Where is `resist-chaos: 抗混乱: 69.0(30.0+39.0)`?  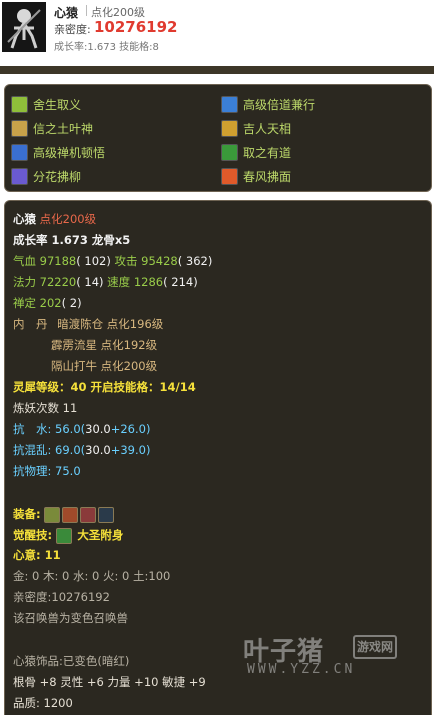 resist-chaos: 抗混乱: 69.0(30.0+39.0) is located at coordinates (81, 450).